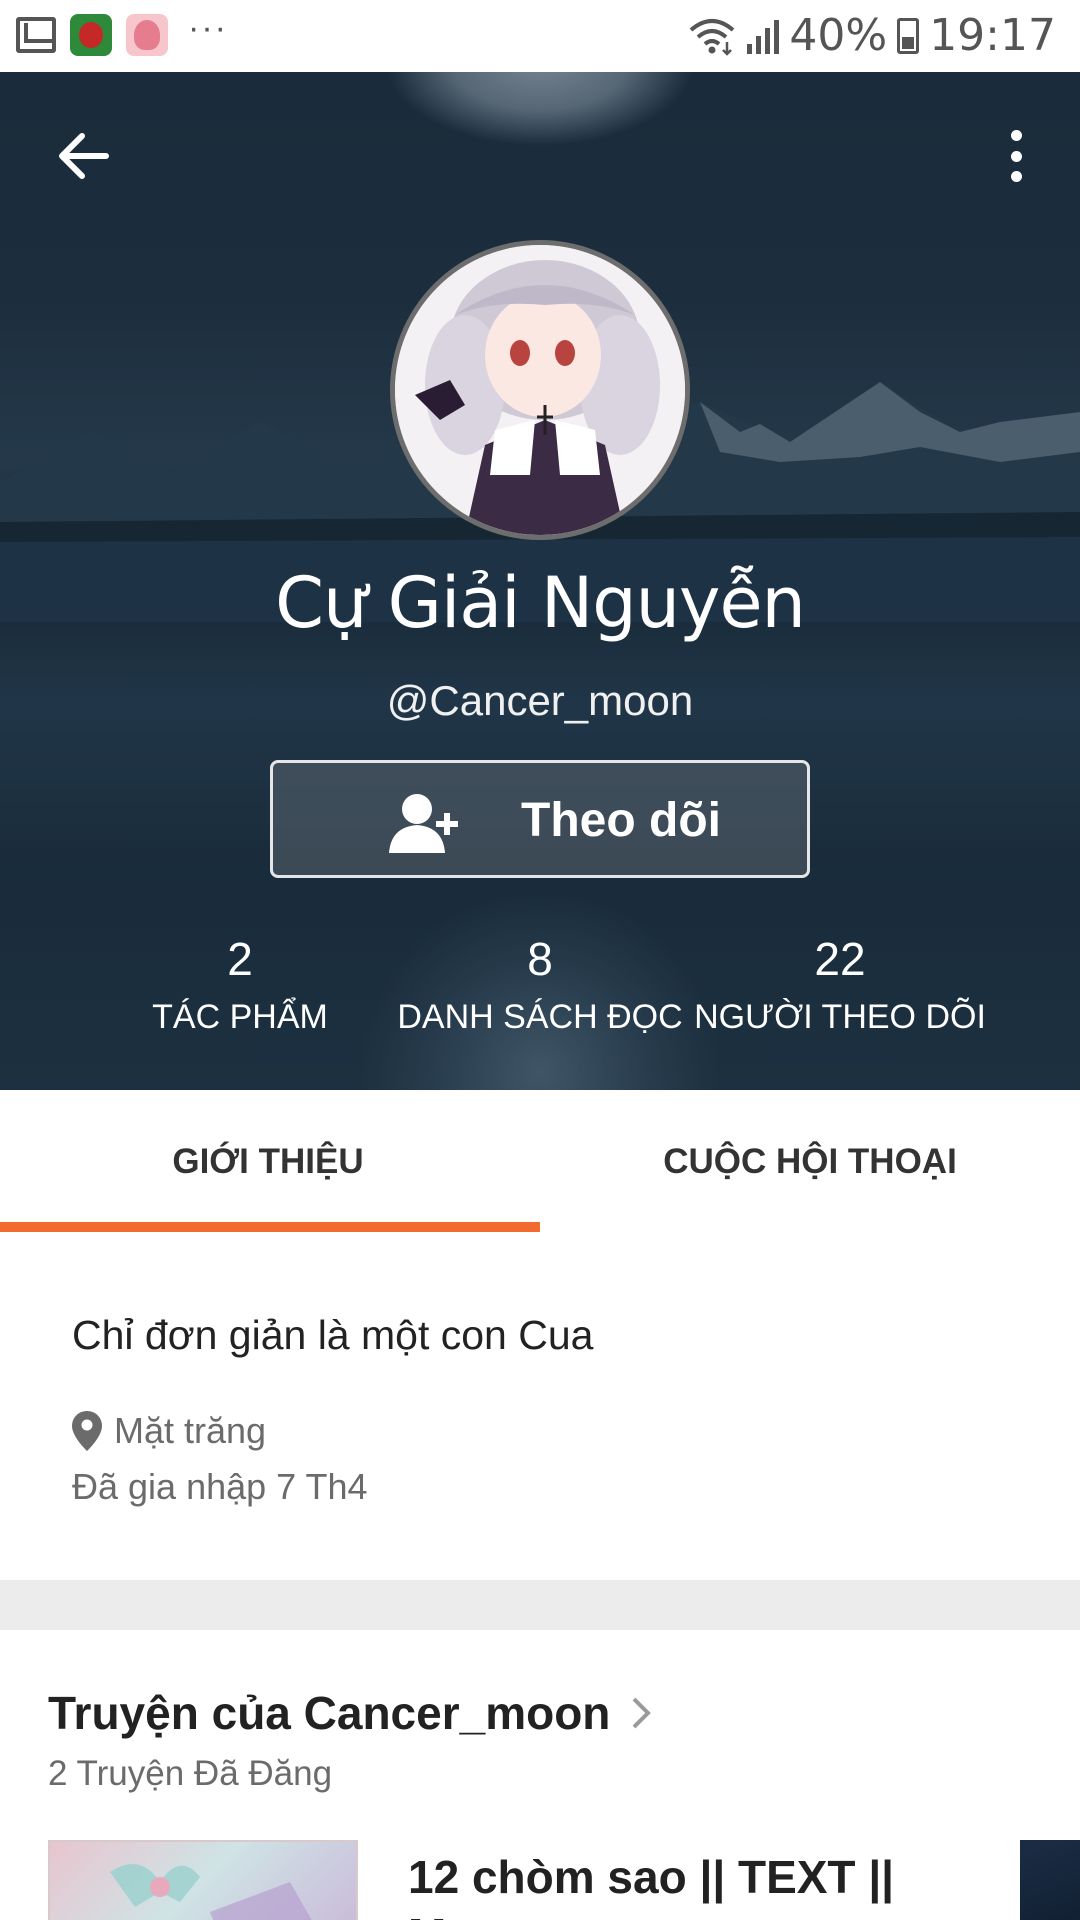 This screenshot has height=1920, width=1080. I want to click on location-text: Mặt trăng, so click(190, 1430).